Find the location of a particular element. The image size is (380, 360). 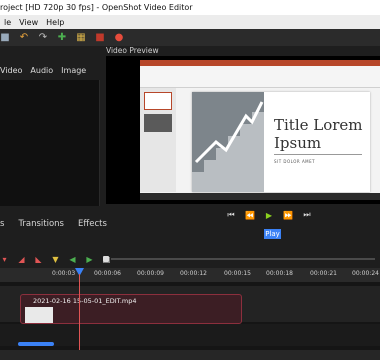

slide-canvas: Title Lorem Ipsum SIT DOLOR AMET is located at coordinates (281, 142).